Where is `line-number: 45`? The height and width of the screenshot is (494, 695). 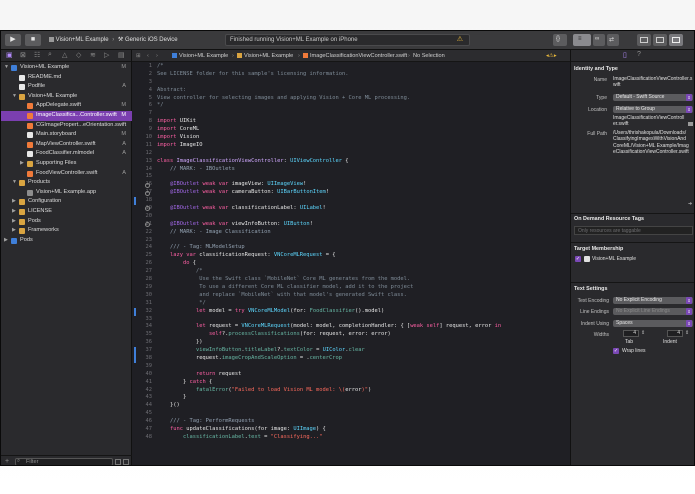
line-number: 45 is located at coordinates (142, 414).